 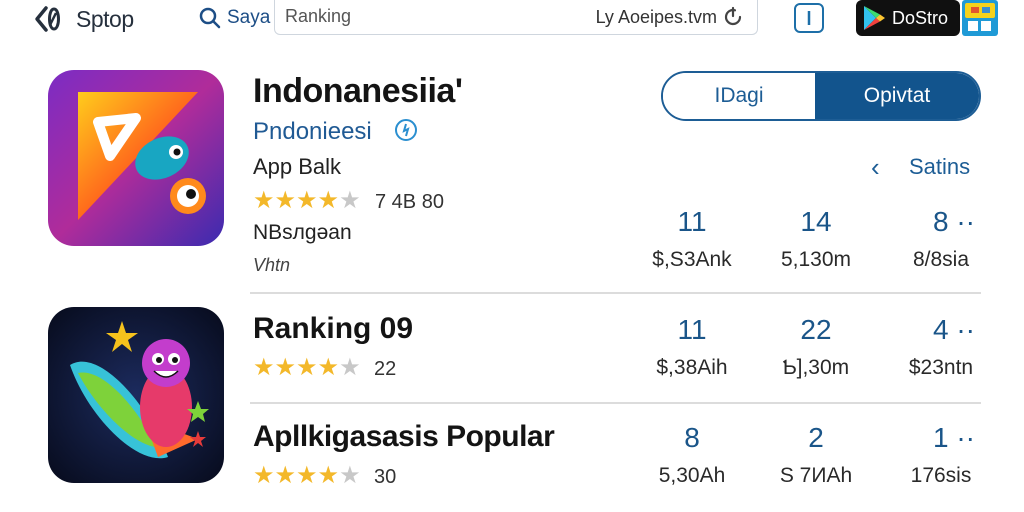 I want to click on search-hint: Ly Aoeipes.tvm, so click(x=656, y=17).